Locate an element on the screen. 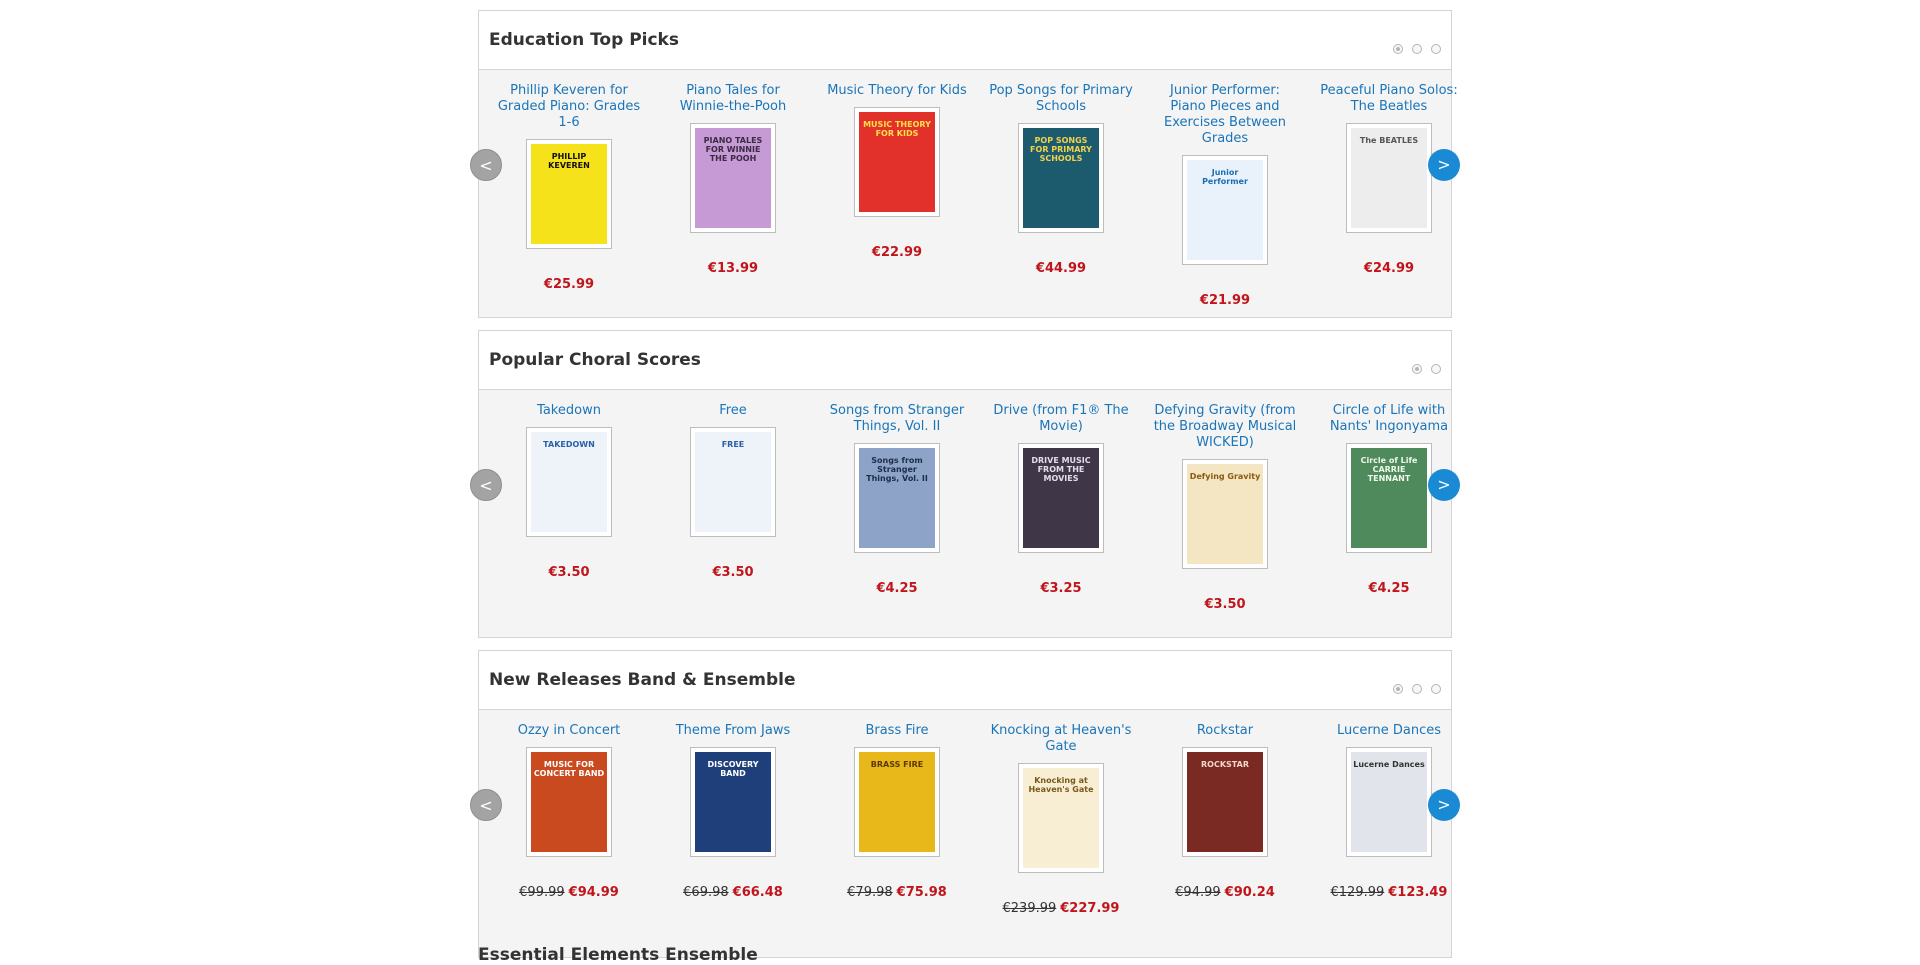 The image size is (1920, 965). current-price: €22.99 is located at coordinates (897, 252).